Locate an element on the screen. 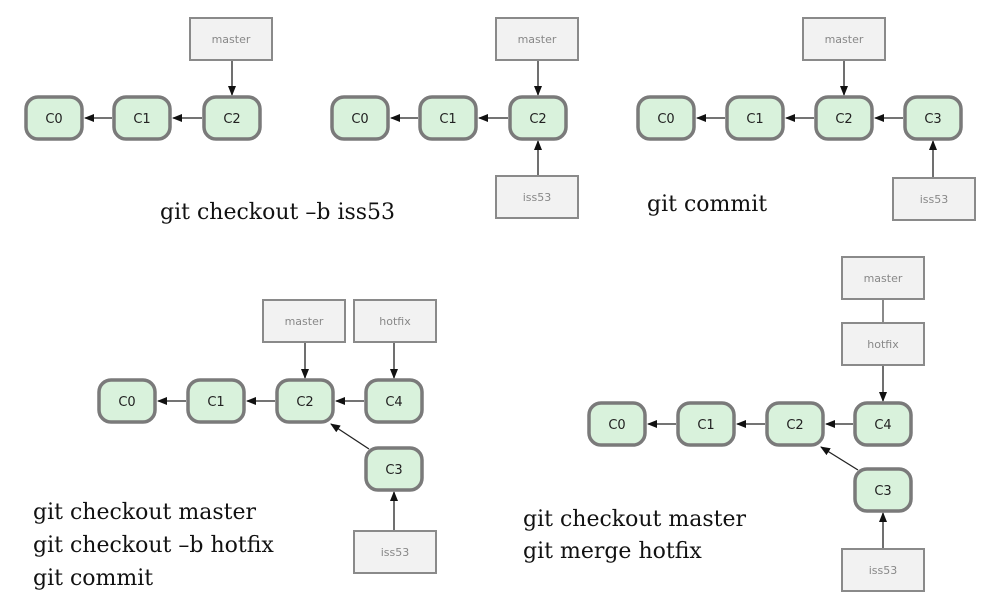 The height and width of the screenshot is (612, 1000). caption-panel-5: git checkout master git merge hotfix is located at coordinates (634, 536).